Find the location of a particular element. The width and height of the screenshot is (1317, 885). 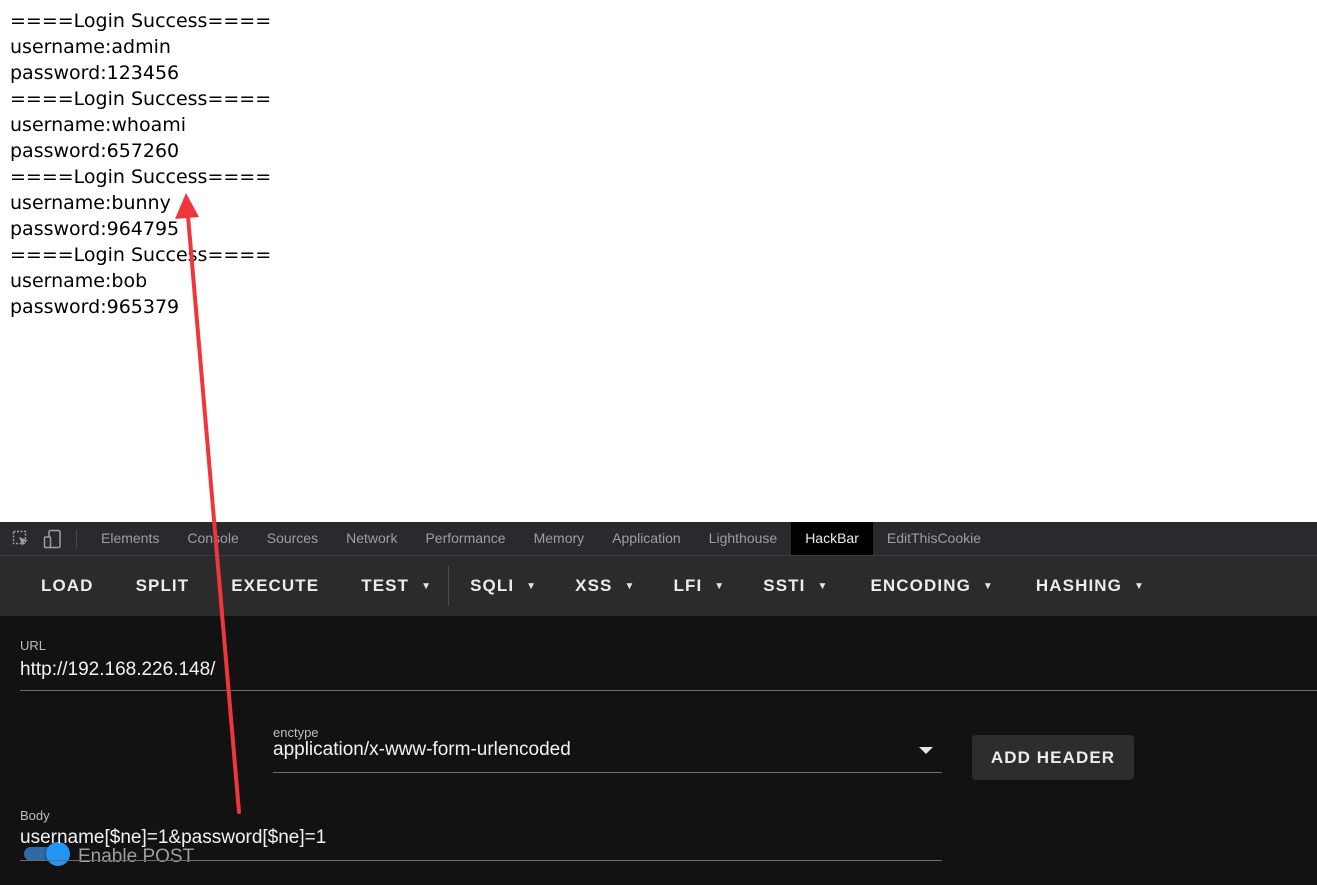

url-field is located at coordinates (665, 670).